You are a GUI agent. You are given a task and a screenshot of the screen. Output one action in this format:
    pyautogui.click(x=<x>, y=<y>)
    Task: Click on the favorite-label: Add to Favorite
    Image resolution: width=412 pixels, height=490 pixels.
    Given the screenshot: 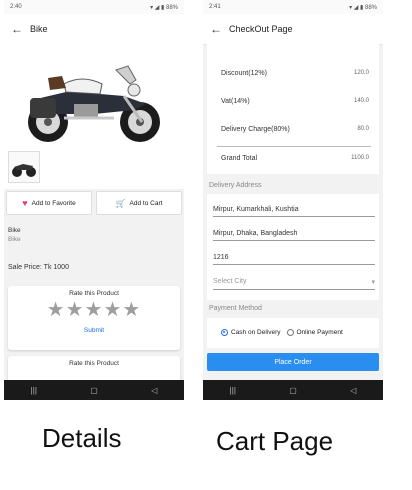 What is the action you would take?
    pyautogui.click(x=53, y=203)
    